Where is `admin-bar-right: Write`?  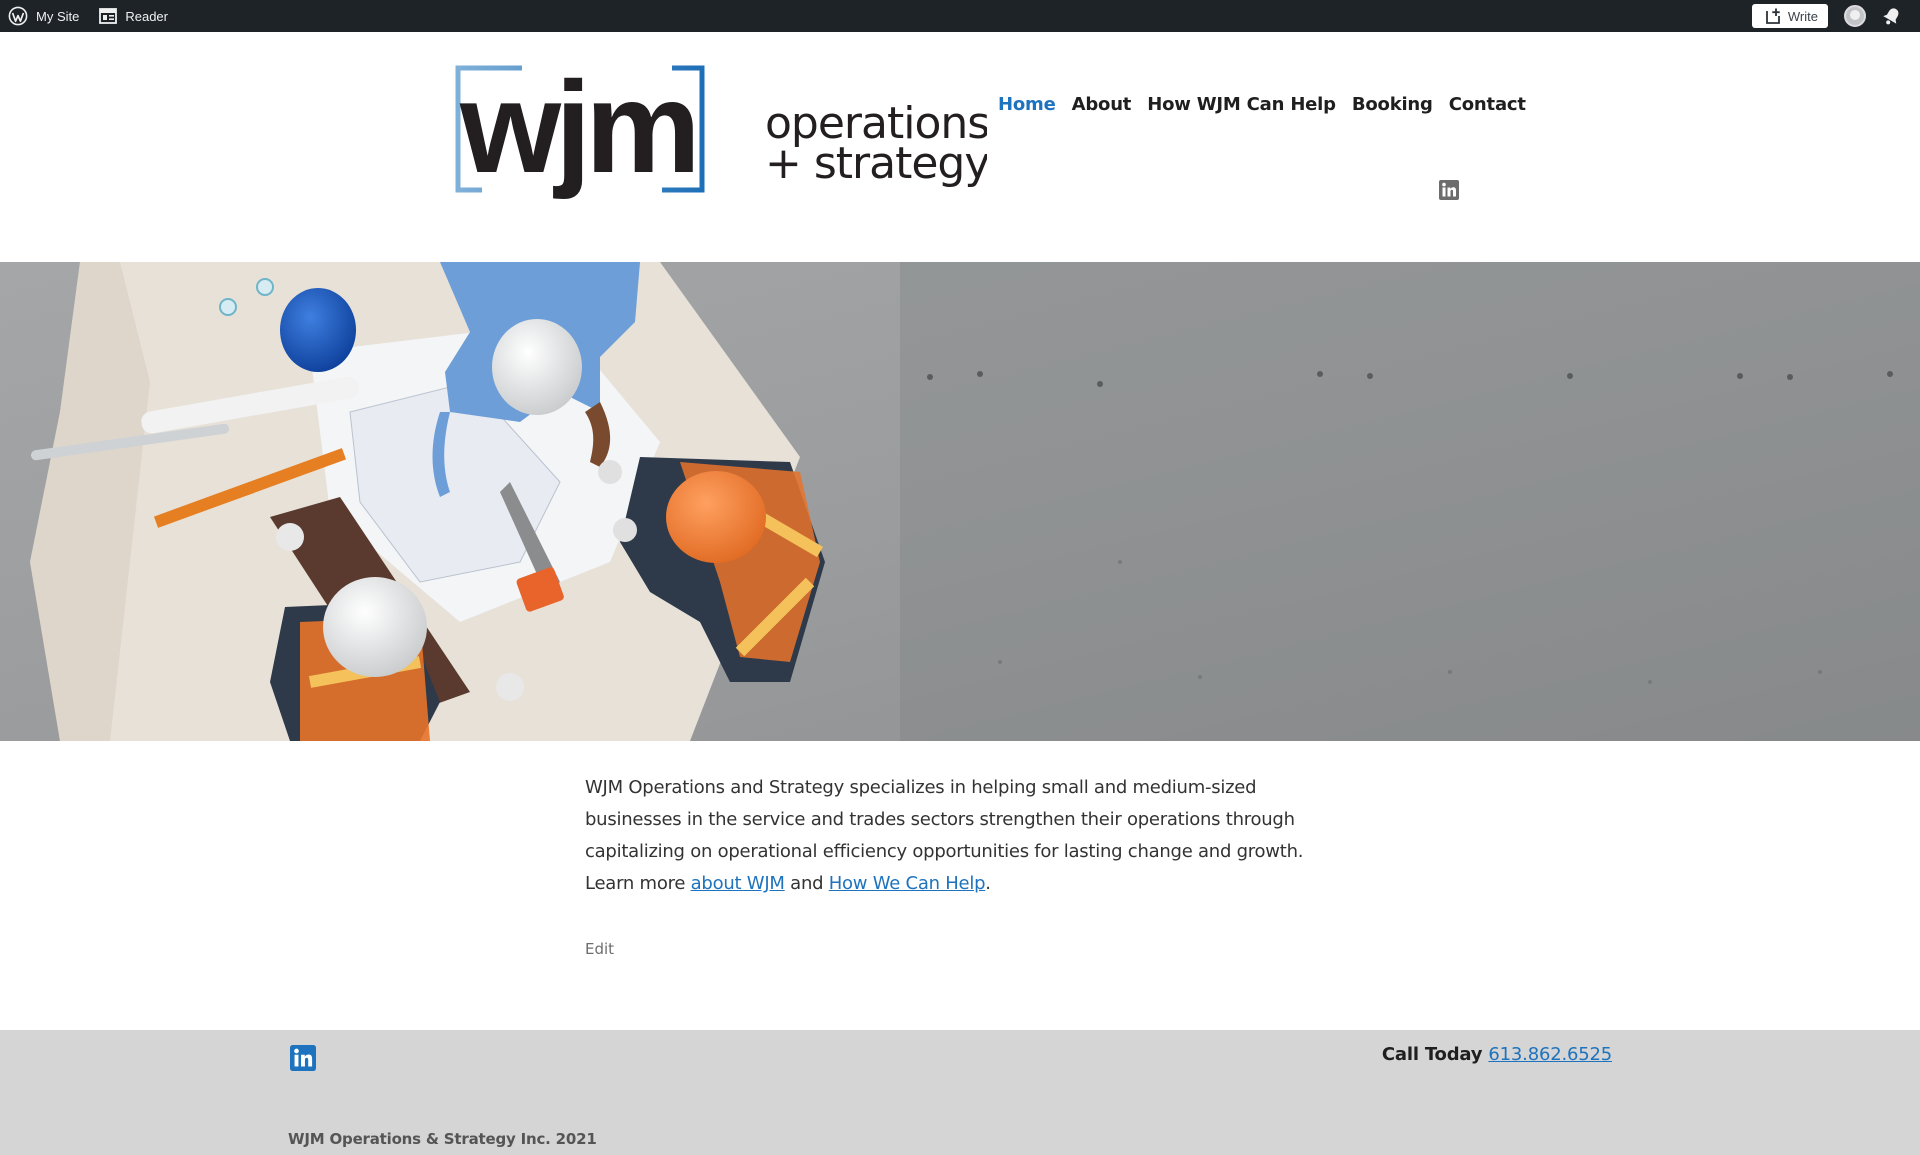
admin-bar-right: Write is located at coordinates (1826, 16).